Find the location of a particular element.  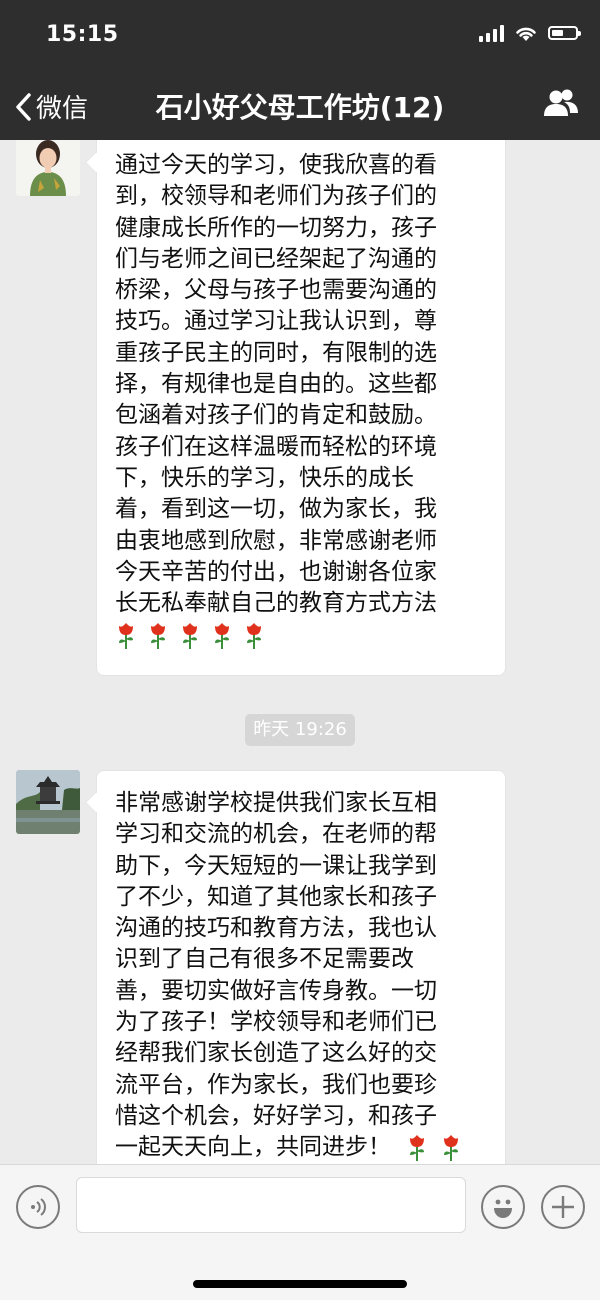

emoji-button is located at coordinates (503, 1207).